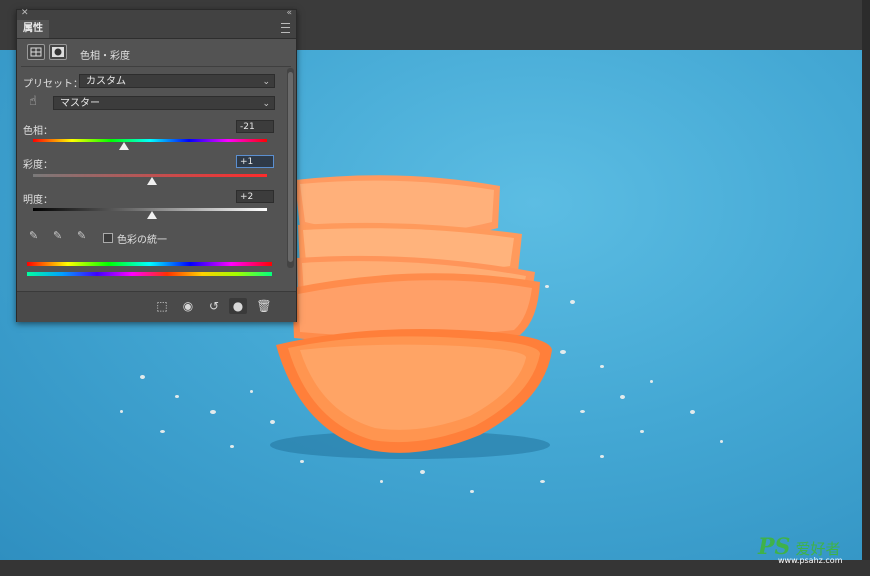  What do you see at coordinates (142, 240) in the screenshot?
I see `colorize-label: 色彩の統一` at bounding box center [142, 240].